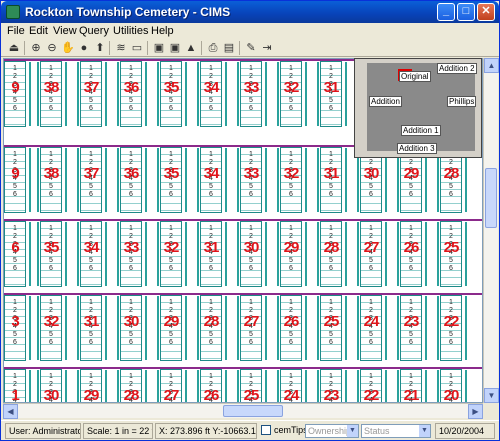 Image resolution: width=500 pixels, height=441 pixels. Describe the element at coordinates (36, 48) in the screenshot. I see `zoom-in-icon: ⊕` at that location.